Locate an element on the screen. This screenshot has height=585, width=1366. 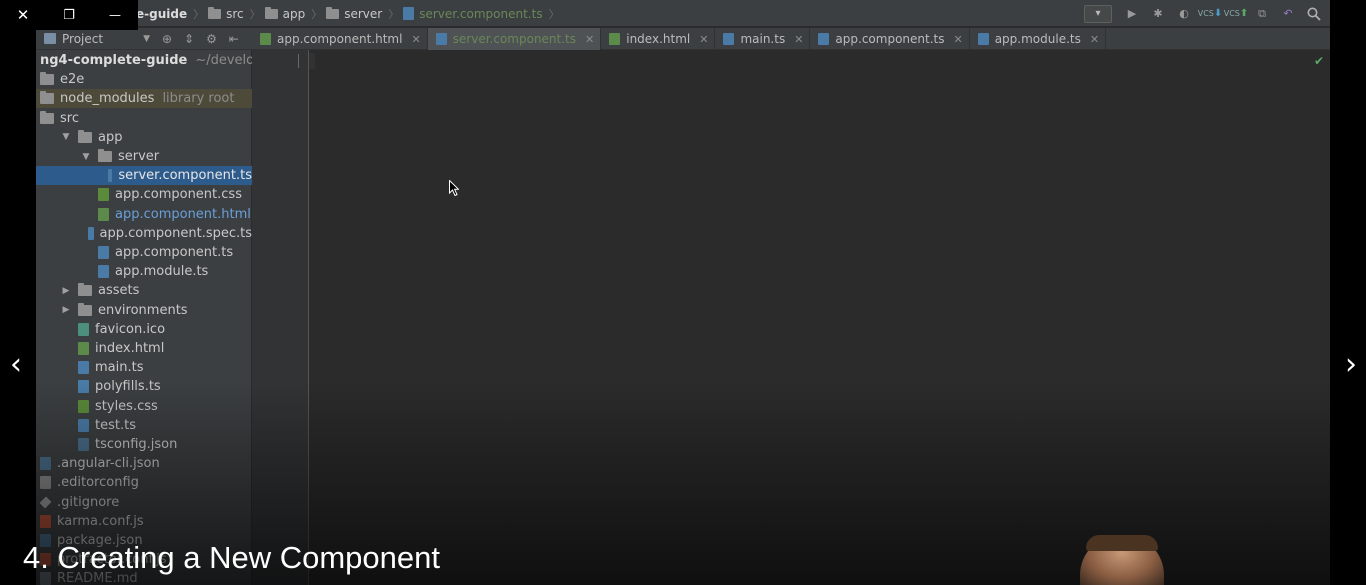
tab-label: main.ts is located at coordinates (763, 39).